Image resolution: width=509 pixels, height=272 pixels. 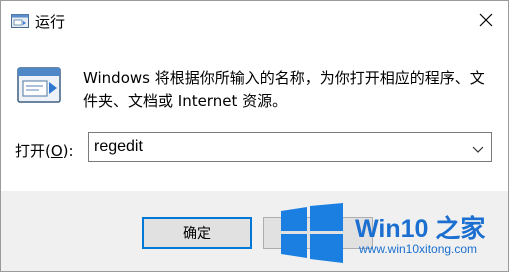 What do you see at coordinates (118, 147) in the screenshot?
I see `open-input: regedit` at bounding box center [118, 147].